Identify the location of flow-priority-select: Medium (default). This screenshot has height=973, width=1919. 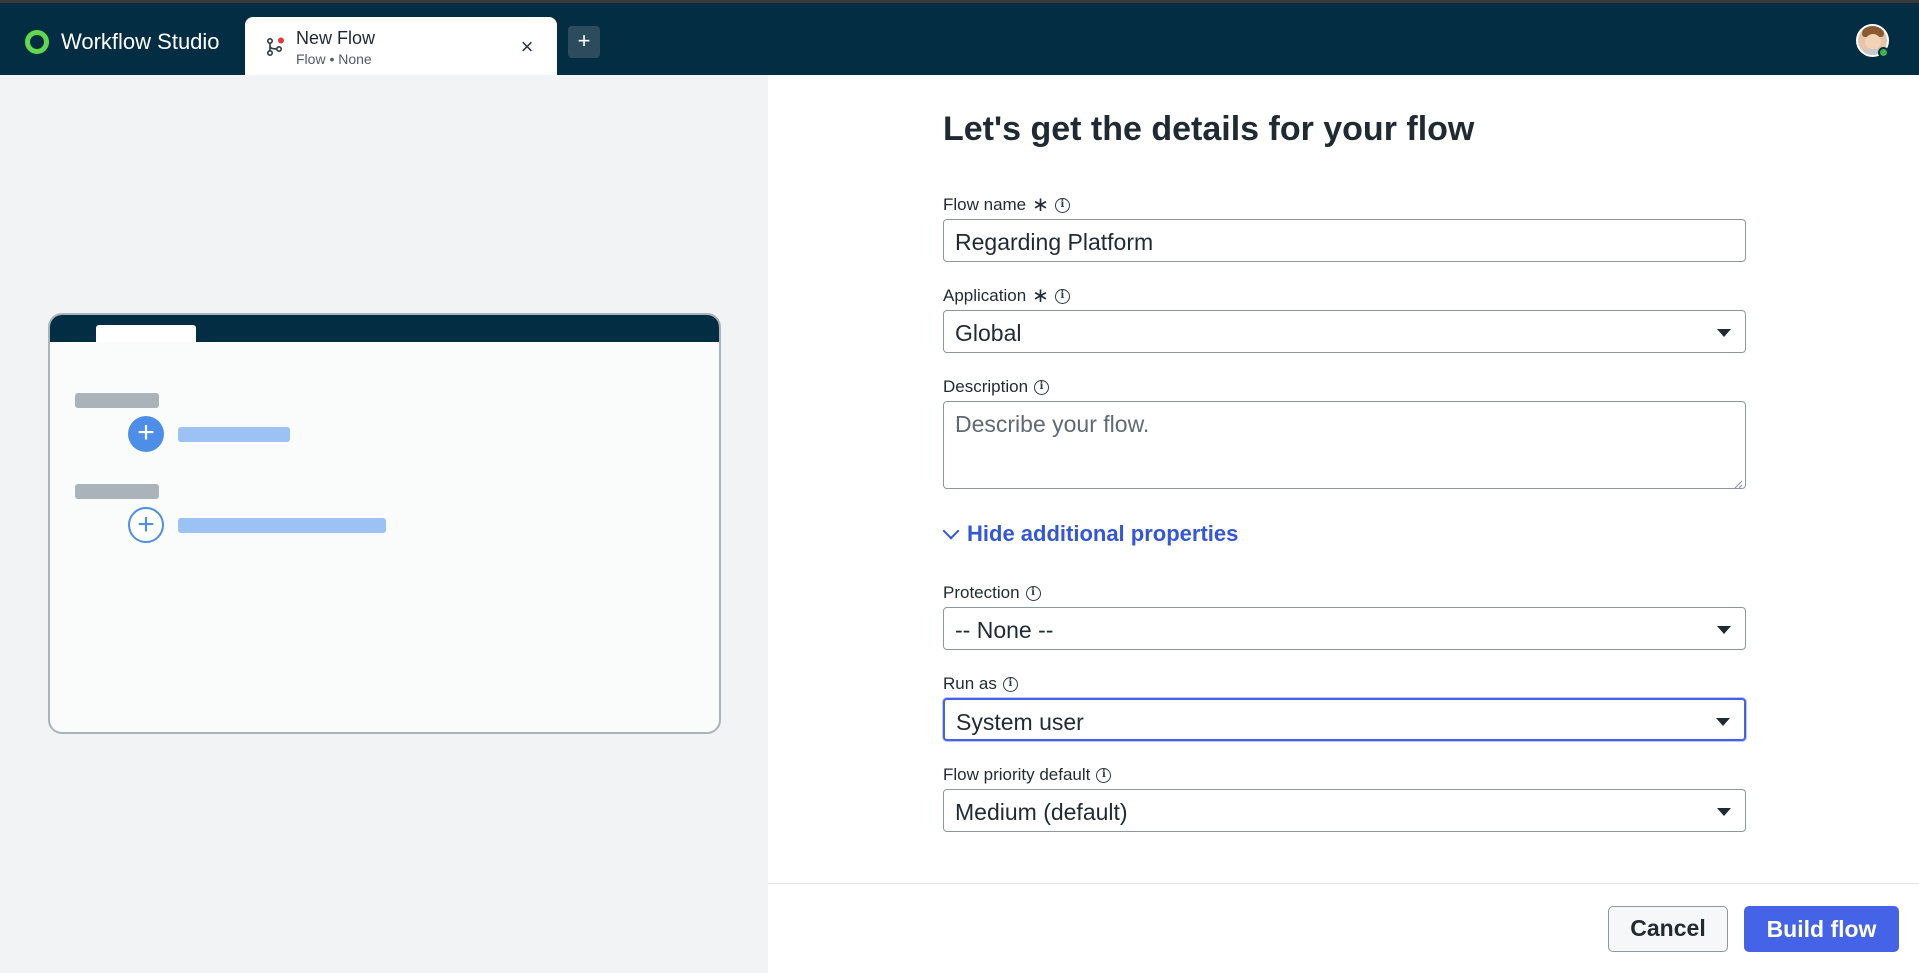
(1344, 810).